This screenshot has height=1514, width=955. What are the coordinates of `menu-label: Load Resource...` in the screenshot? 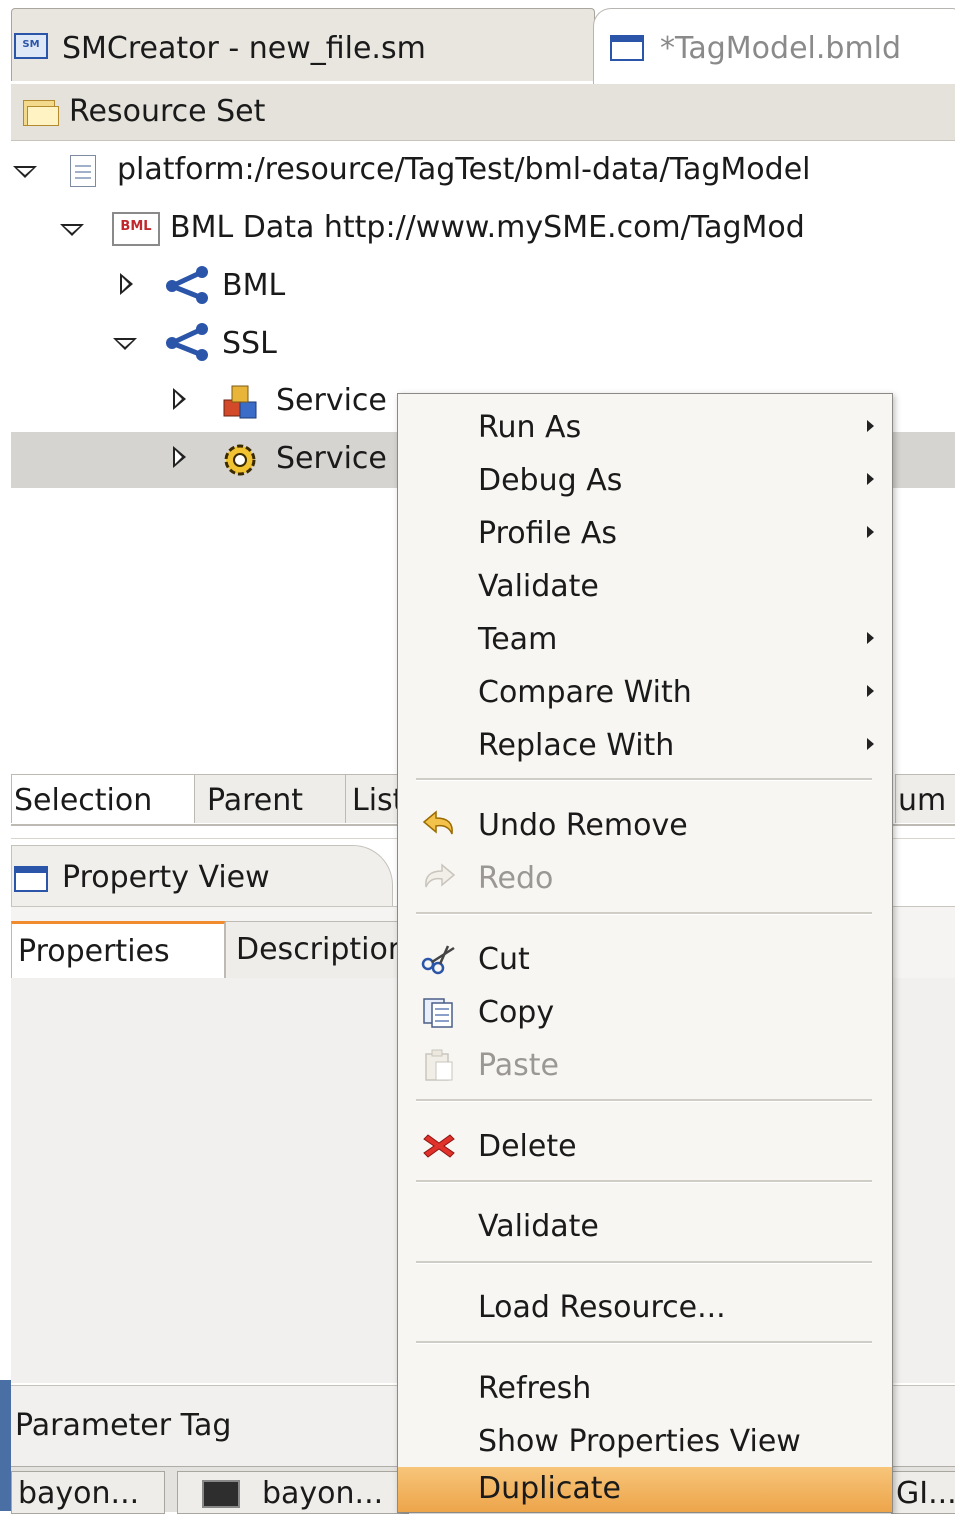 It's located at (602, 1307).